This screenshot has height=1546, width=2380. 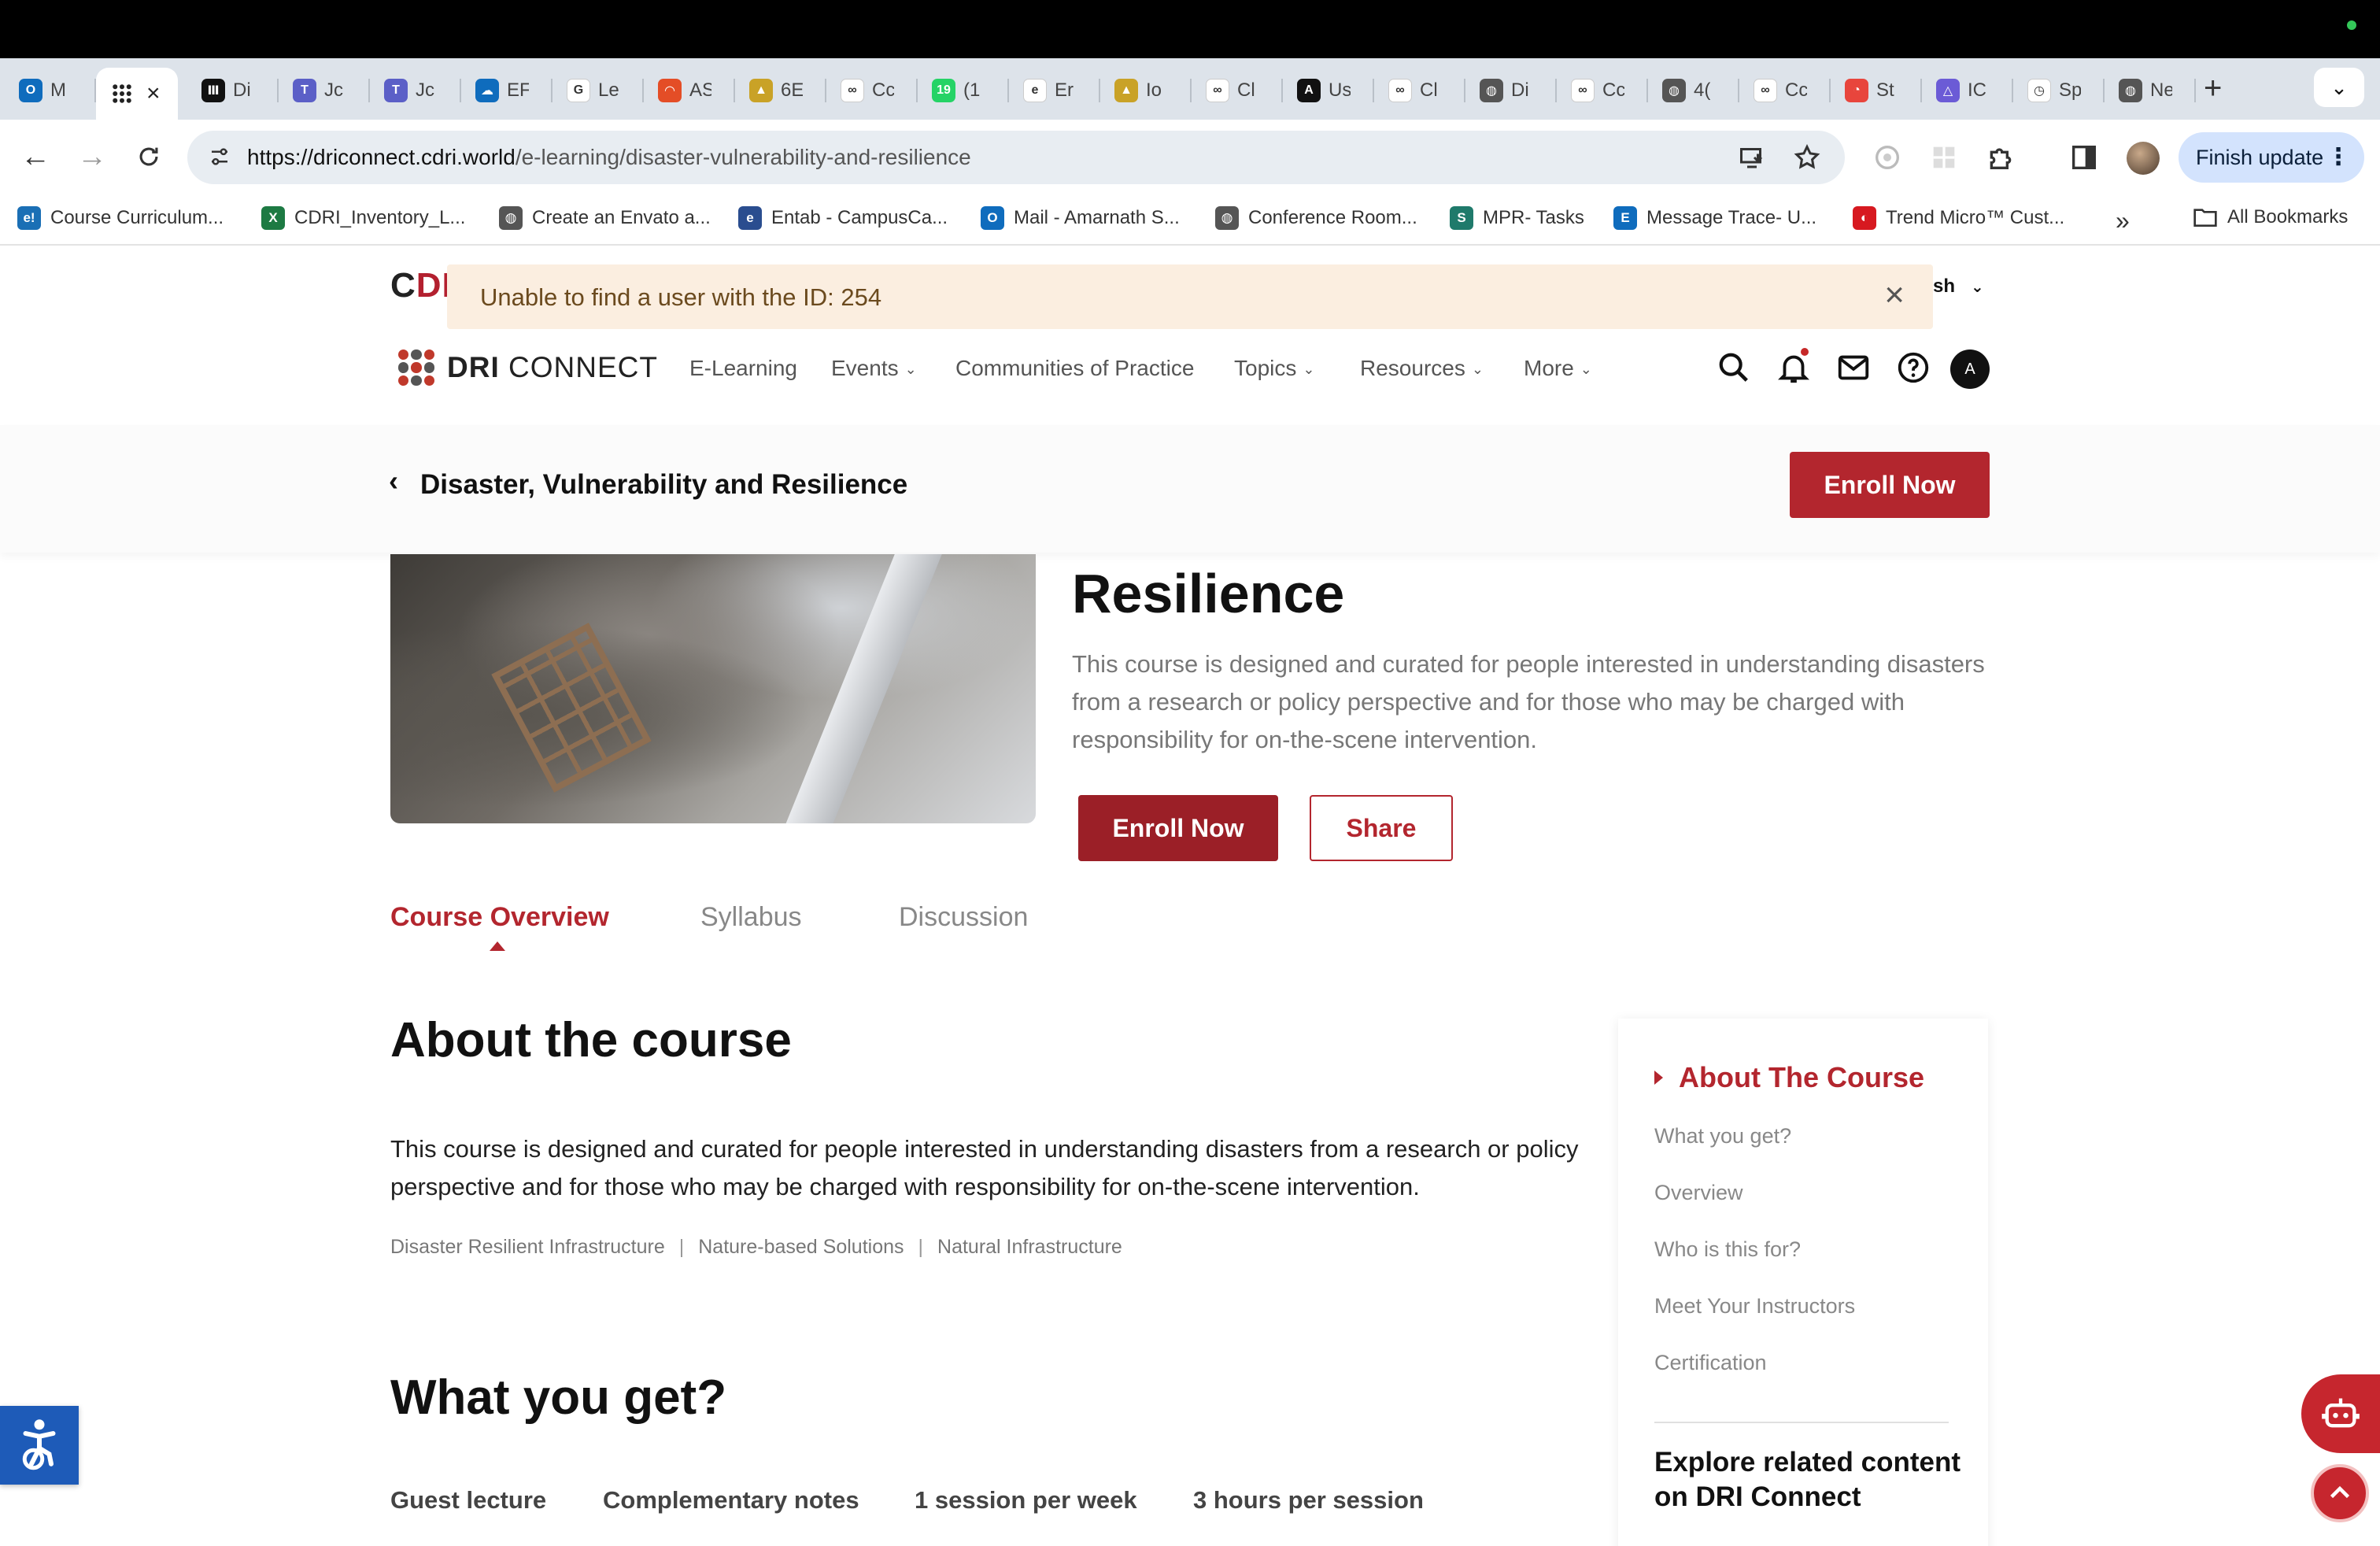 I want to click on tab-course-overview: Course Overview, so click(x=499, y=917).